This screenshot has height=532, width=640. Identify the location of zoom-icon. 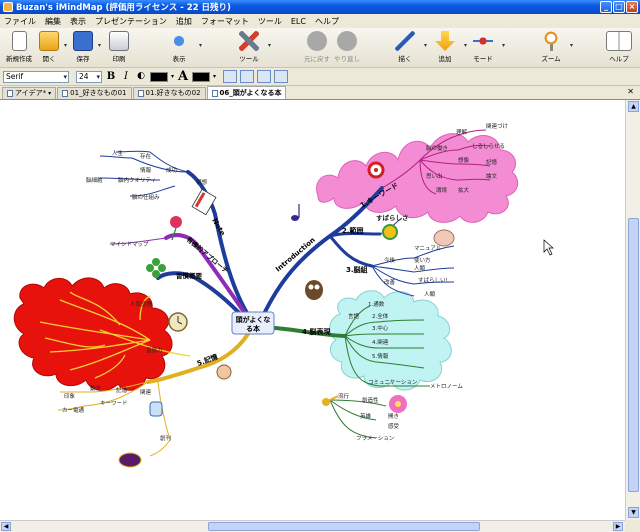
(551, 41).